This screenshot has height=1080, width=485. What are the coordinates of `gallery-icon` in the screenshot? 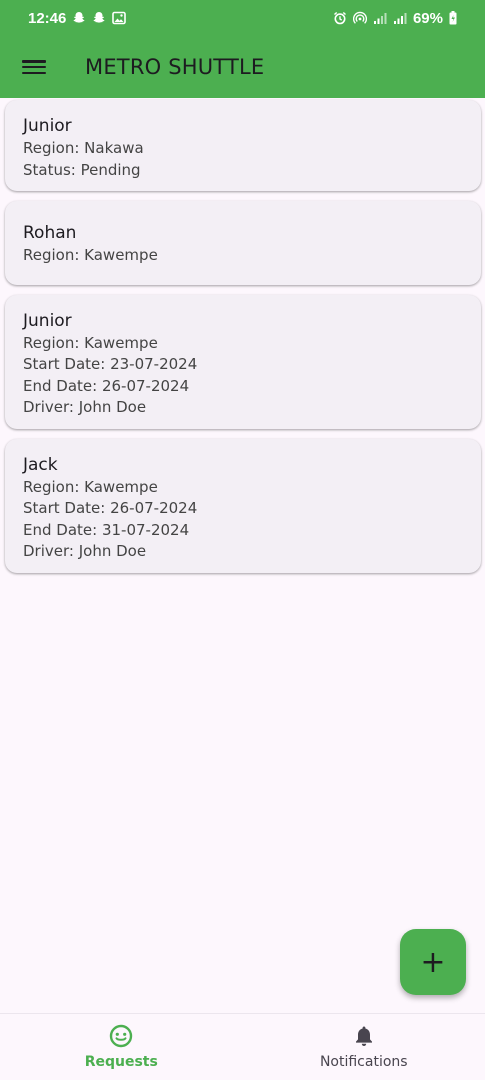 It's located at (119, 18).